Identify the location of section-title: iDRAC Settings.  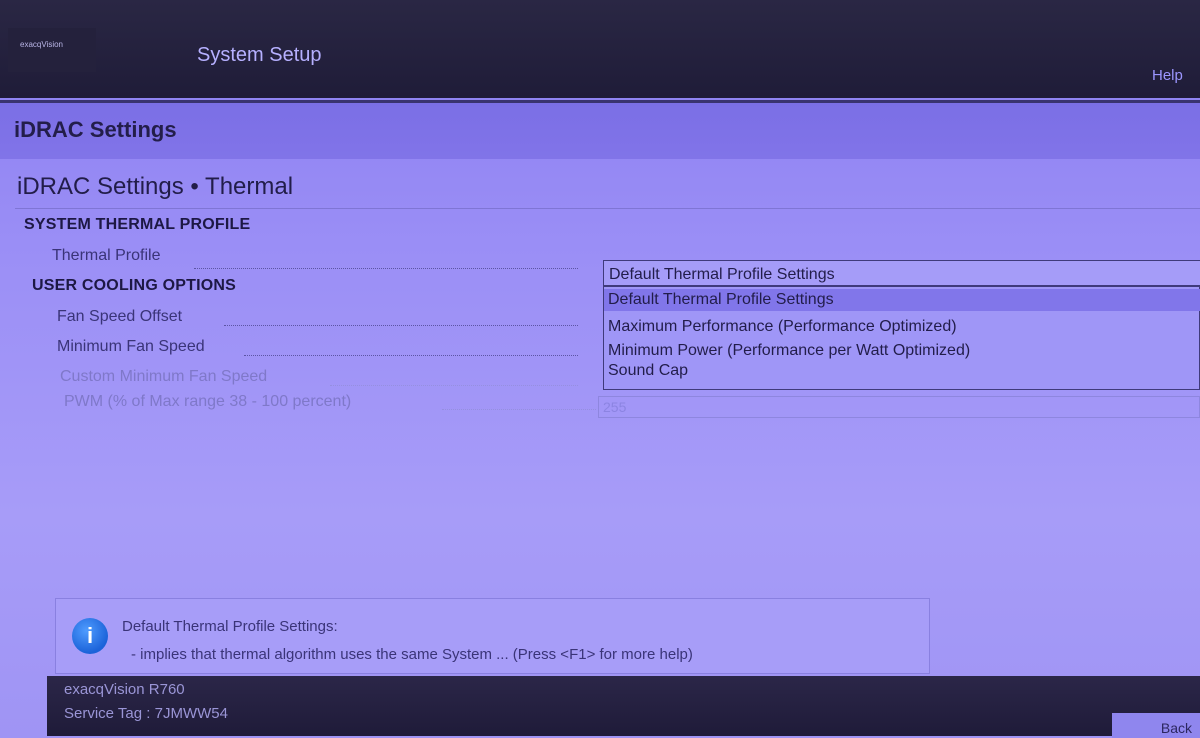
(95, 129).